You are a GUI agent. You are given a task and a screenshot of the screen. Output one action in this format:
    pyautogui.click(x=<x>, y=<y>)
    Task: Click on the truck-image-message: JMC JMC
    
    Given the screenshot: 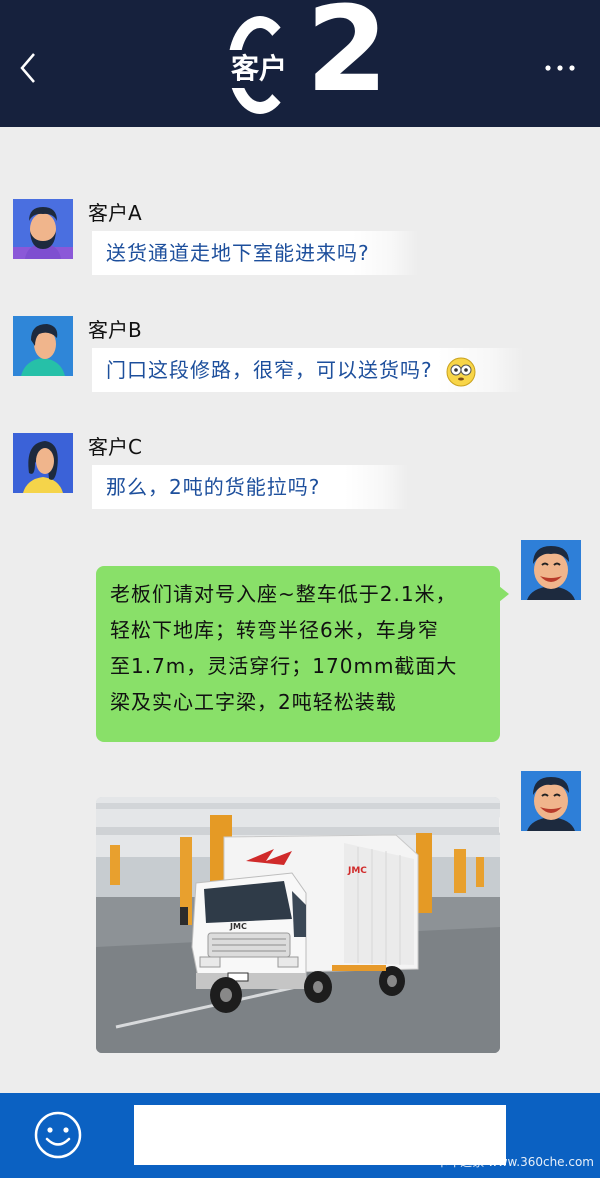 What is the action you would take?
    pyautogui.click(x=298, y=925)
    